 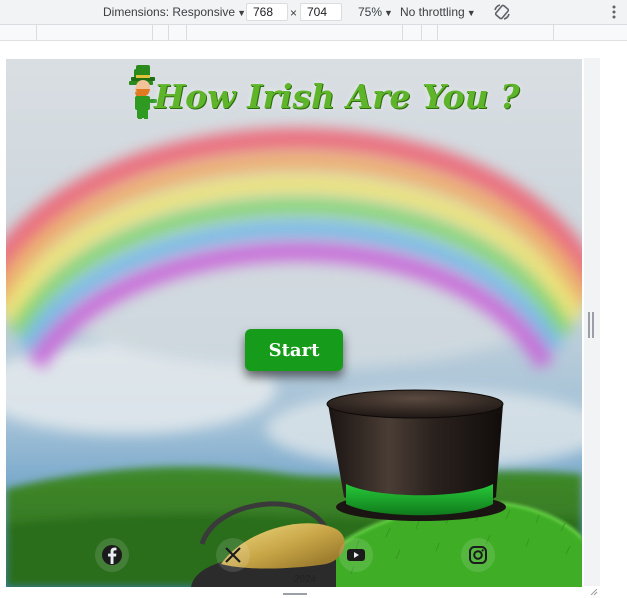 I want to click on facebook-icon, so click(x=112, y=555).